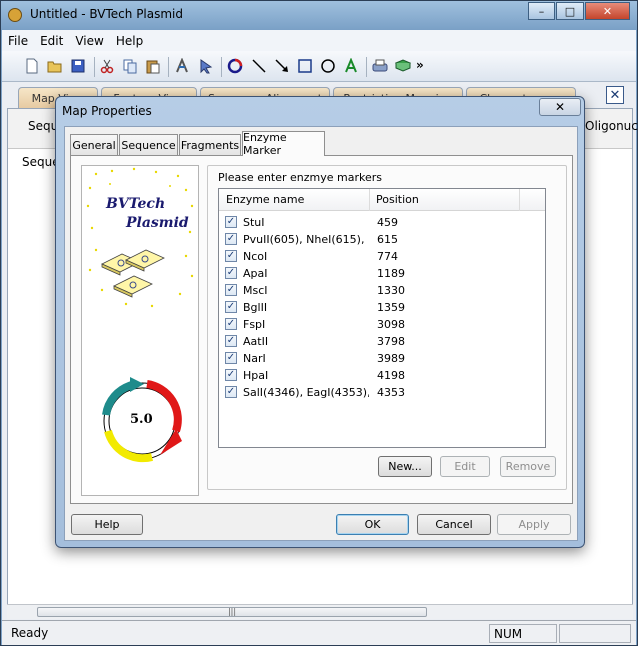 The width and height of the screenshot is (638, 646). I want to click on enzyme-position: 3798, so click(391, 341).